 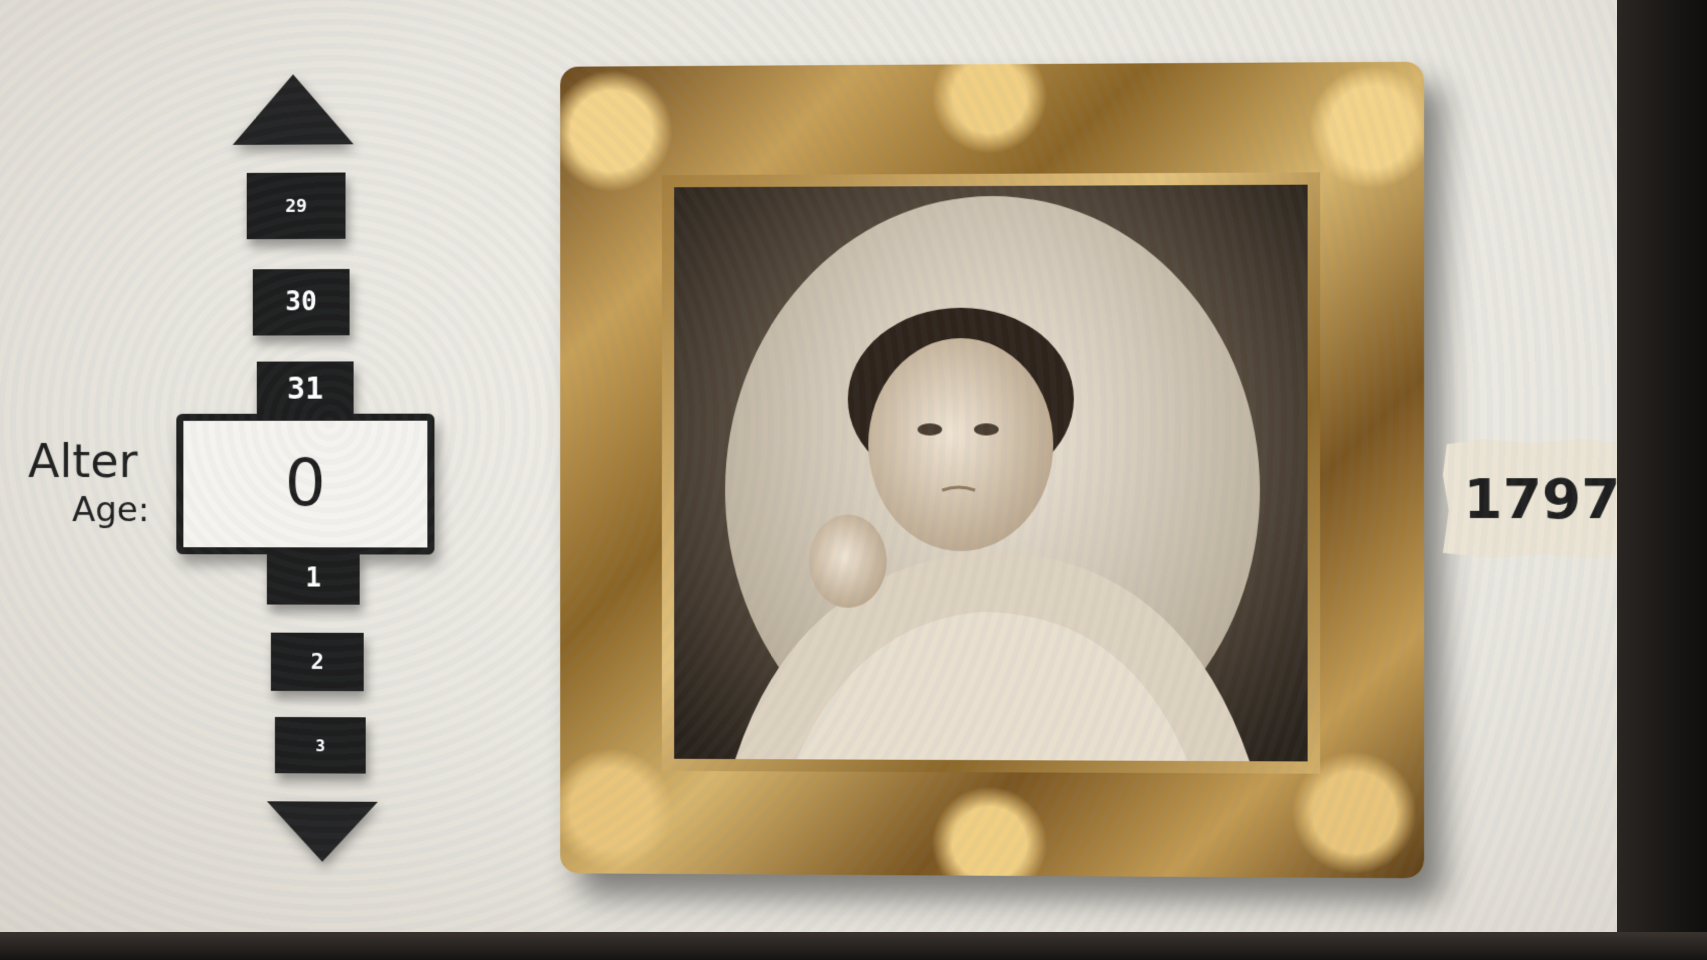 What do you see at coordinates (317, 662) in the screenshot?
I see `age-option-2: 2` at bounding box center [317, 662].